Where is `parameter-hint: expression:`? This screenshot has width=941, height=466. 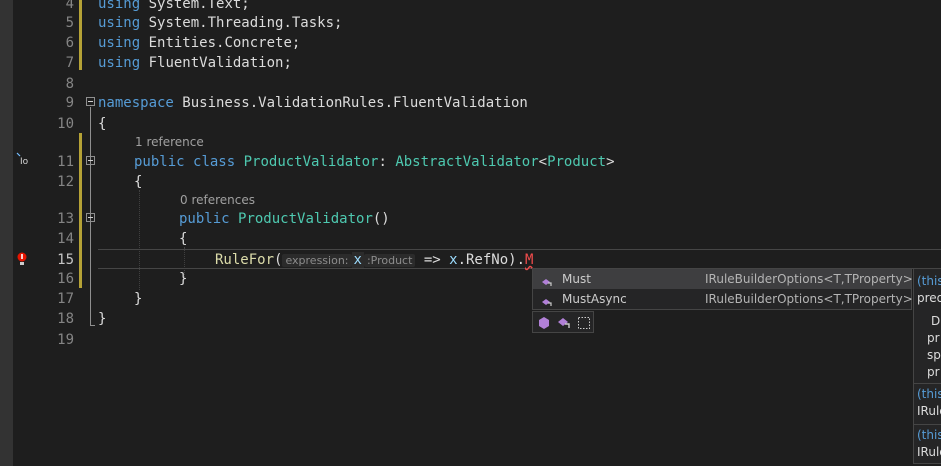
parameter-hint: expression: is located at coordinates (317, 260).